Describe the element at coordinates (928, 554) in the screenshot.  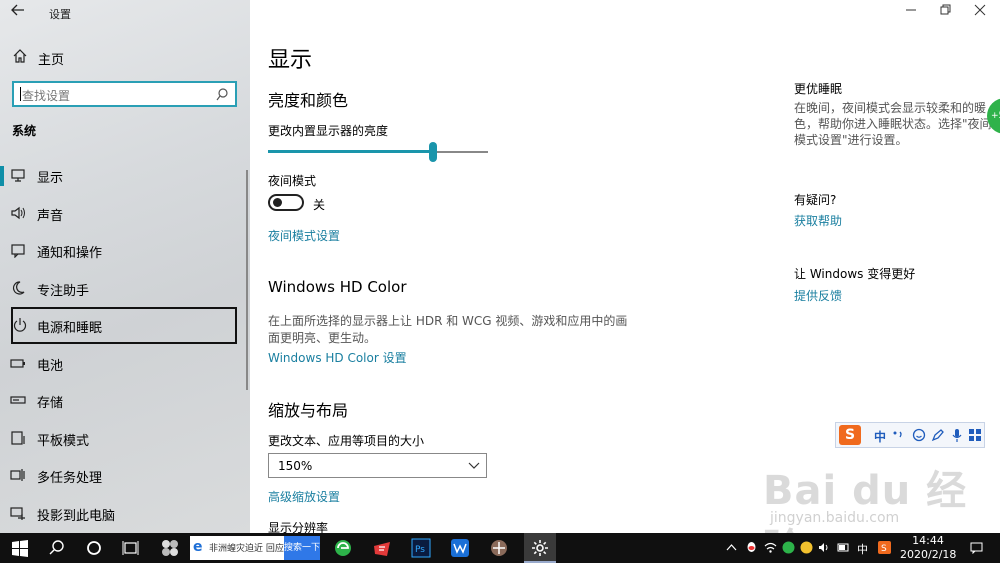
I see `clock-date: 2020/2/18` at that location.